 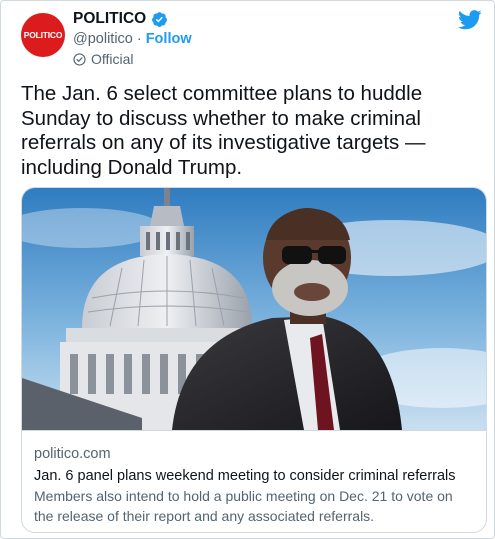 I want to click on official-label-row: Official, so click(x=103, y=59).